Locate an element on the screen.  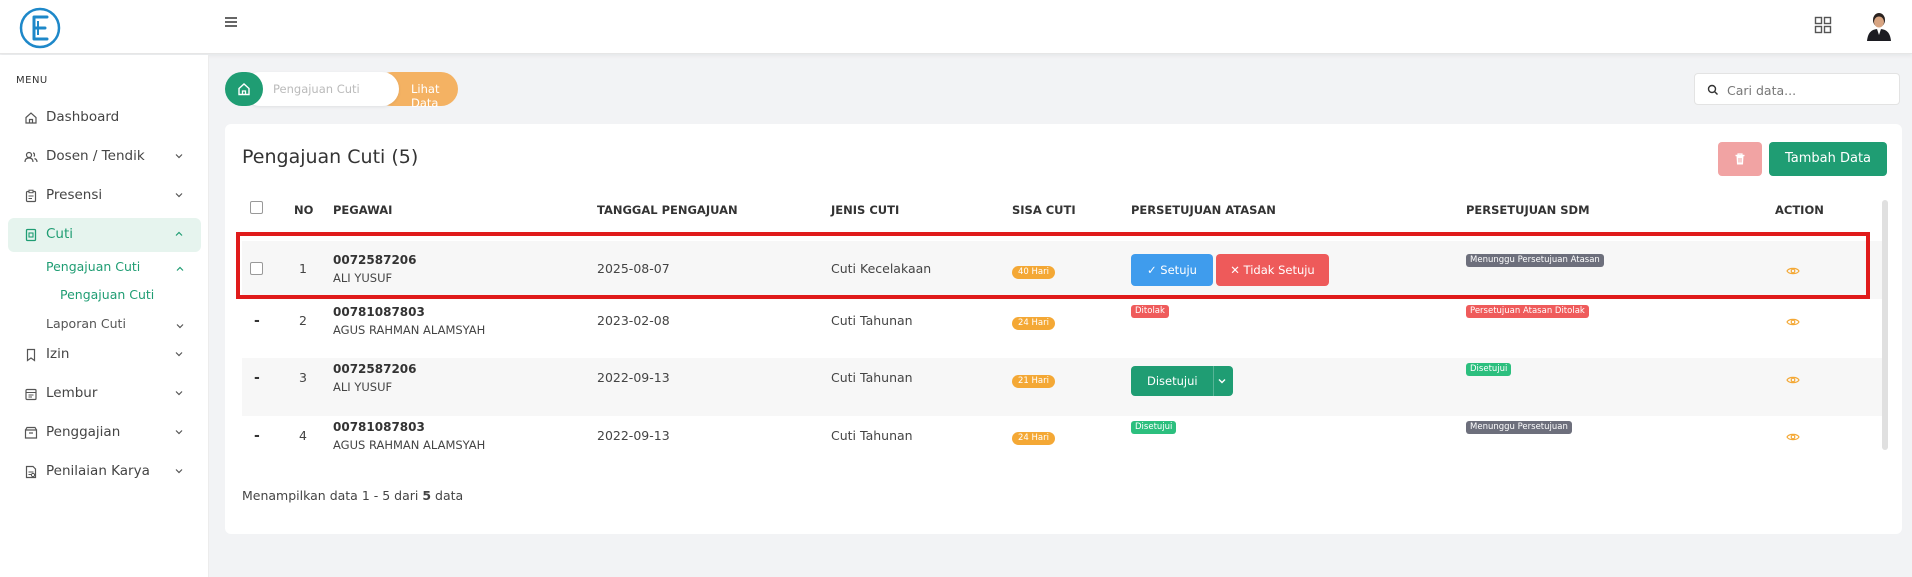
sidebar-item-label: Dashboard is located at coordinates (83, 117).